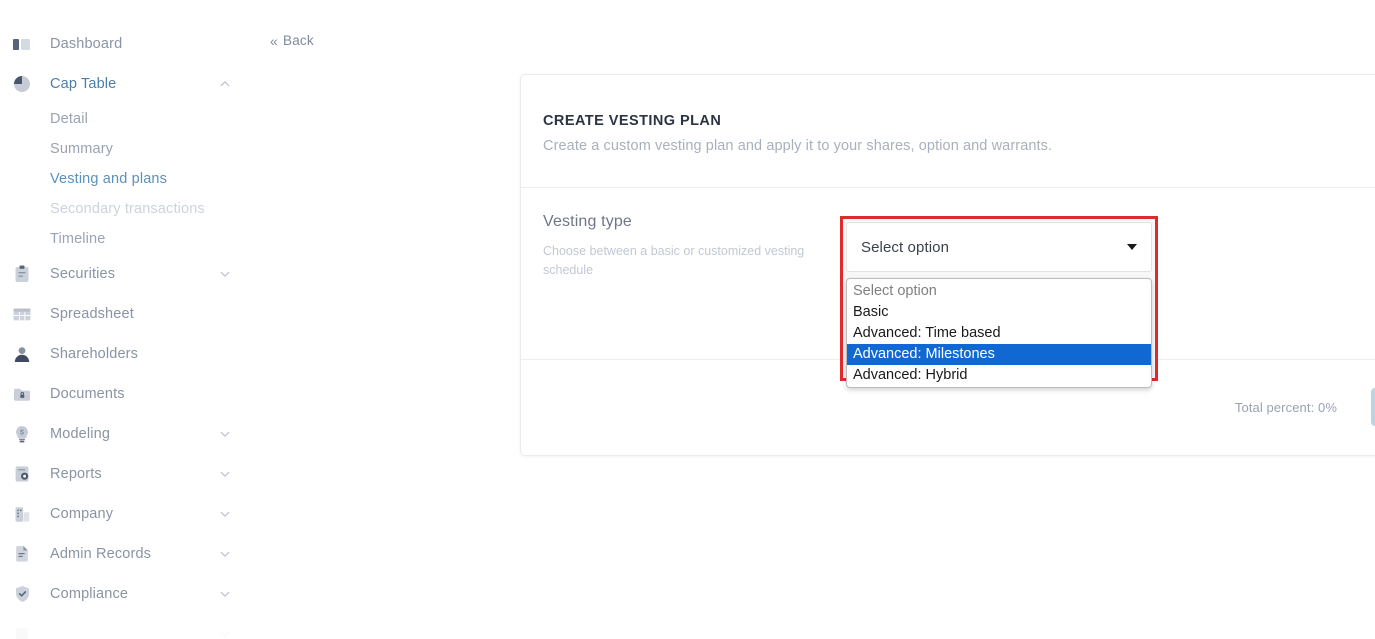 The image size is (1375, 639). I want to click on sidebar-item-label: Cap Table, so click(83, 84).